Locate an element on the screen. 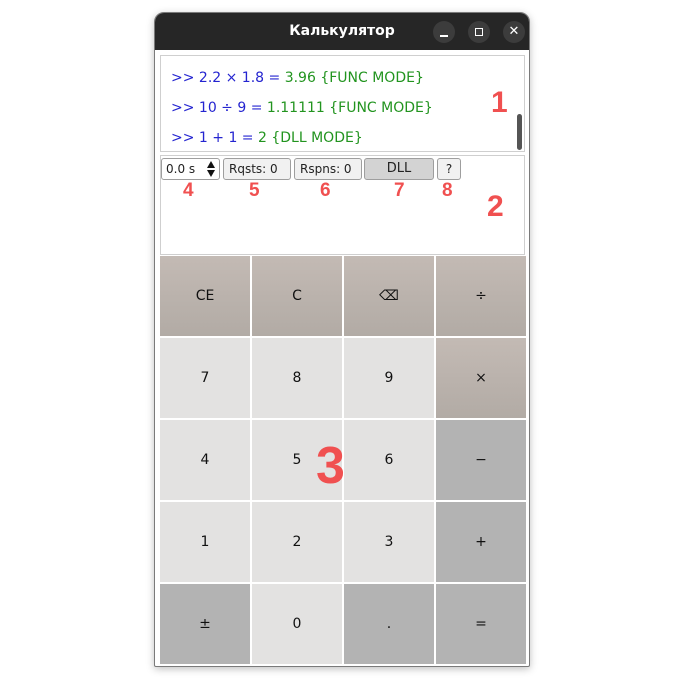 The height and width of the screenshot is (686, 686). backspace-button: ⌫ is located at coordinates (389, 296).